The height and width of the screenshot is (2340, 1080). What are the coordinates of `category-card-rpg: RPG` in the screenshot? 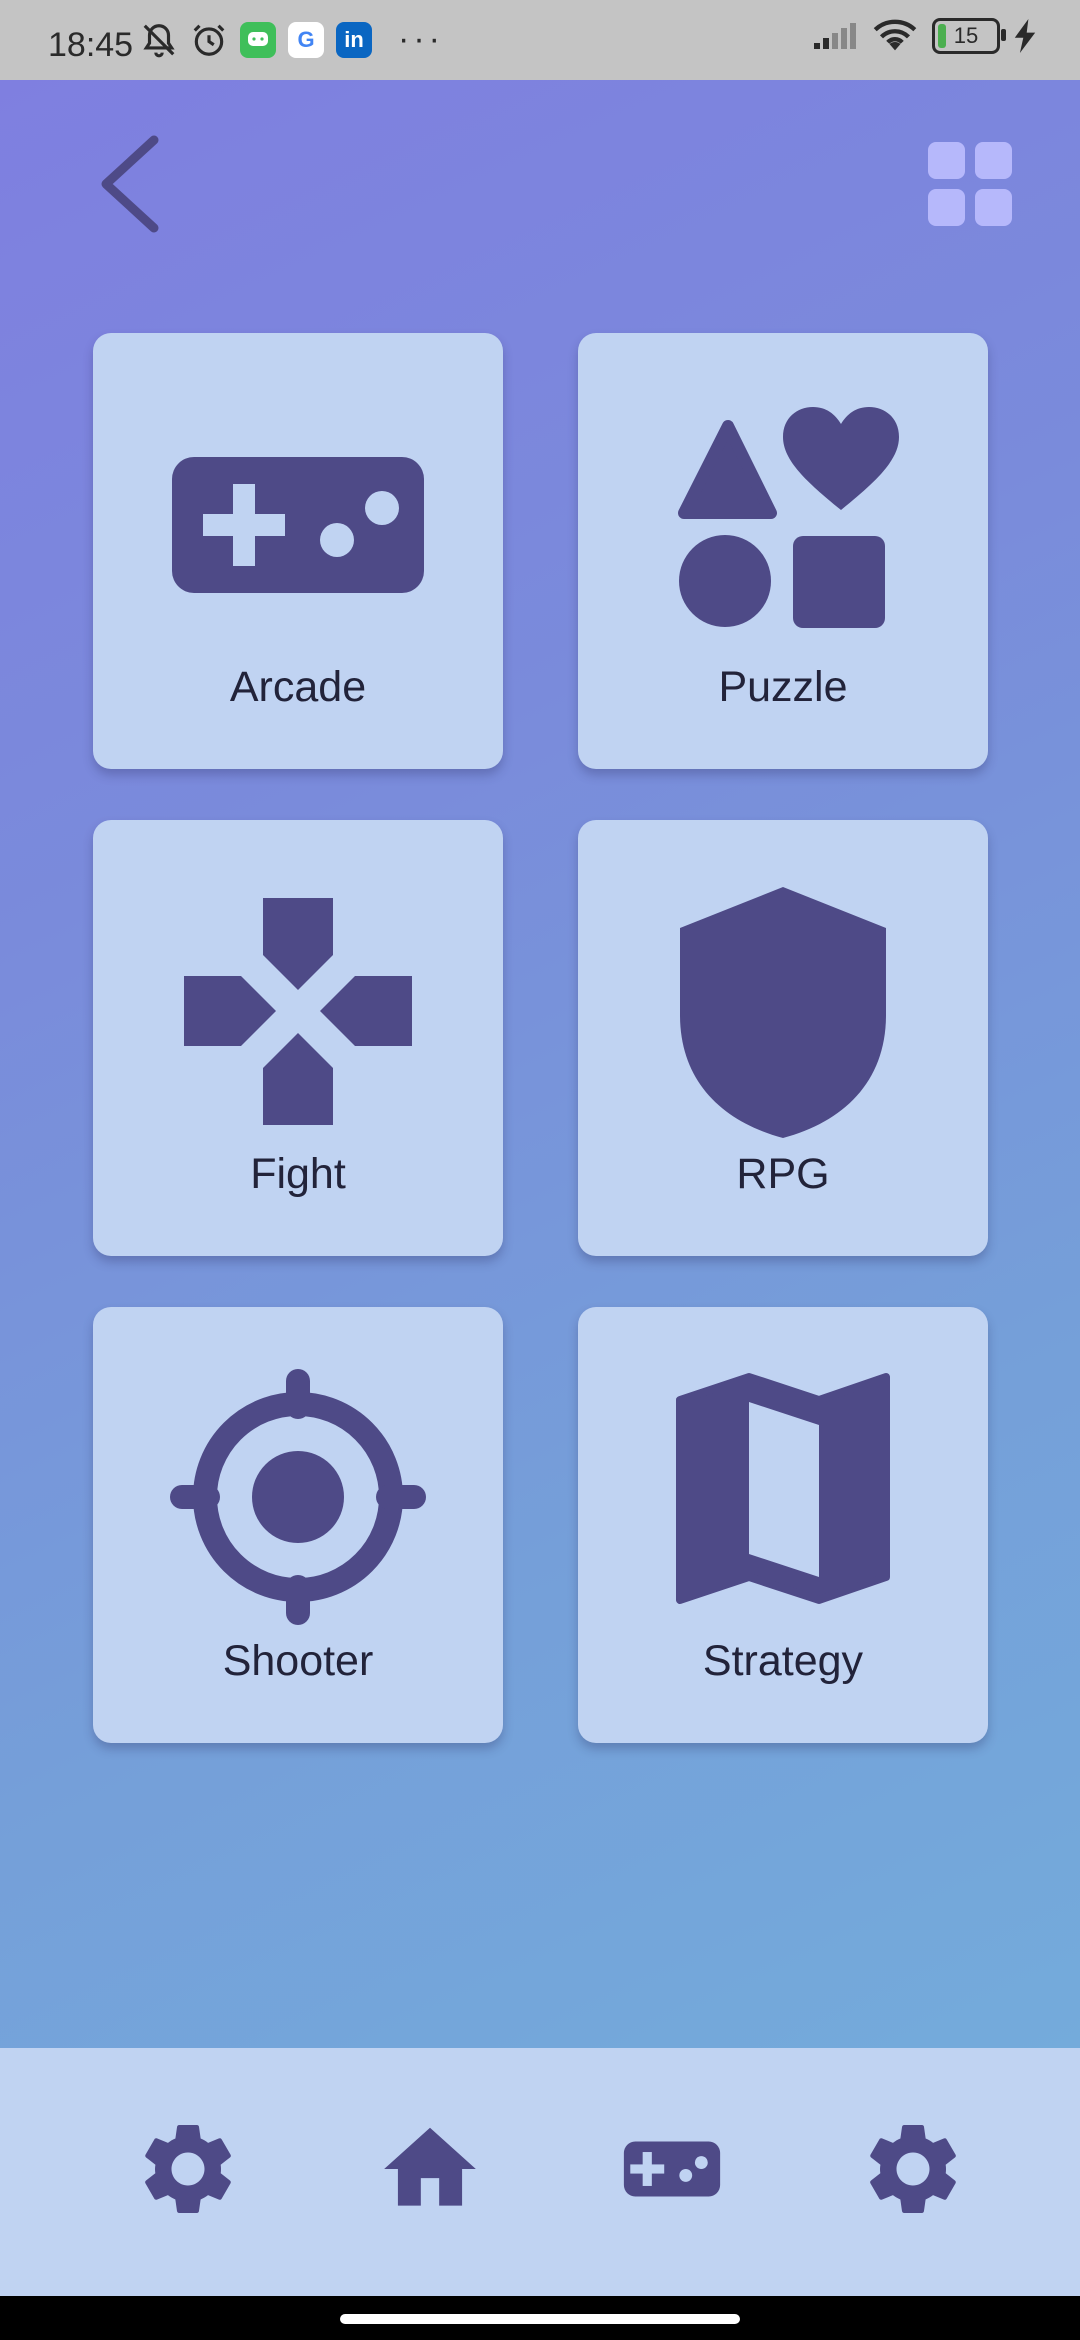 It's located at (783, 1038).